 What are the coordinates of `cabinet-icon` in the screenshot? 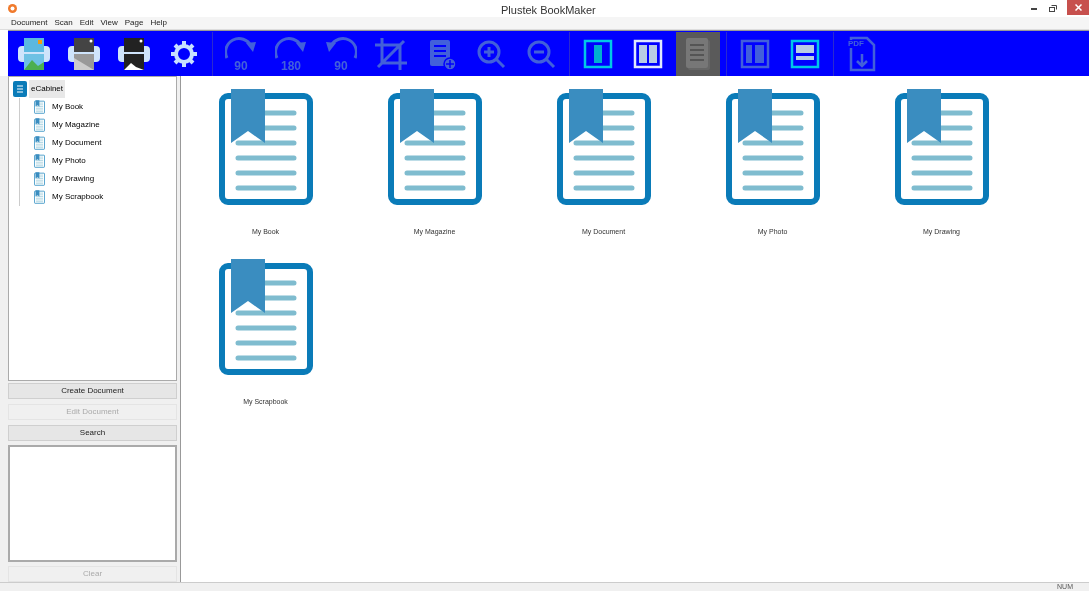 It's located at (20, 89).